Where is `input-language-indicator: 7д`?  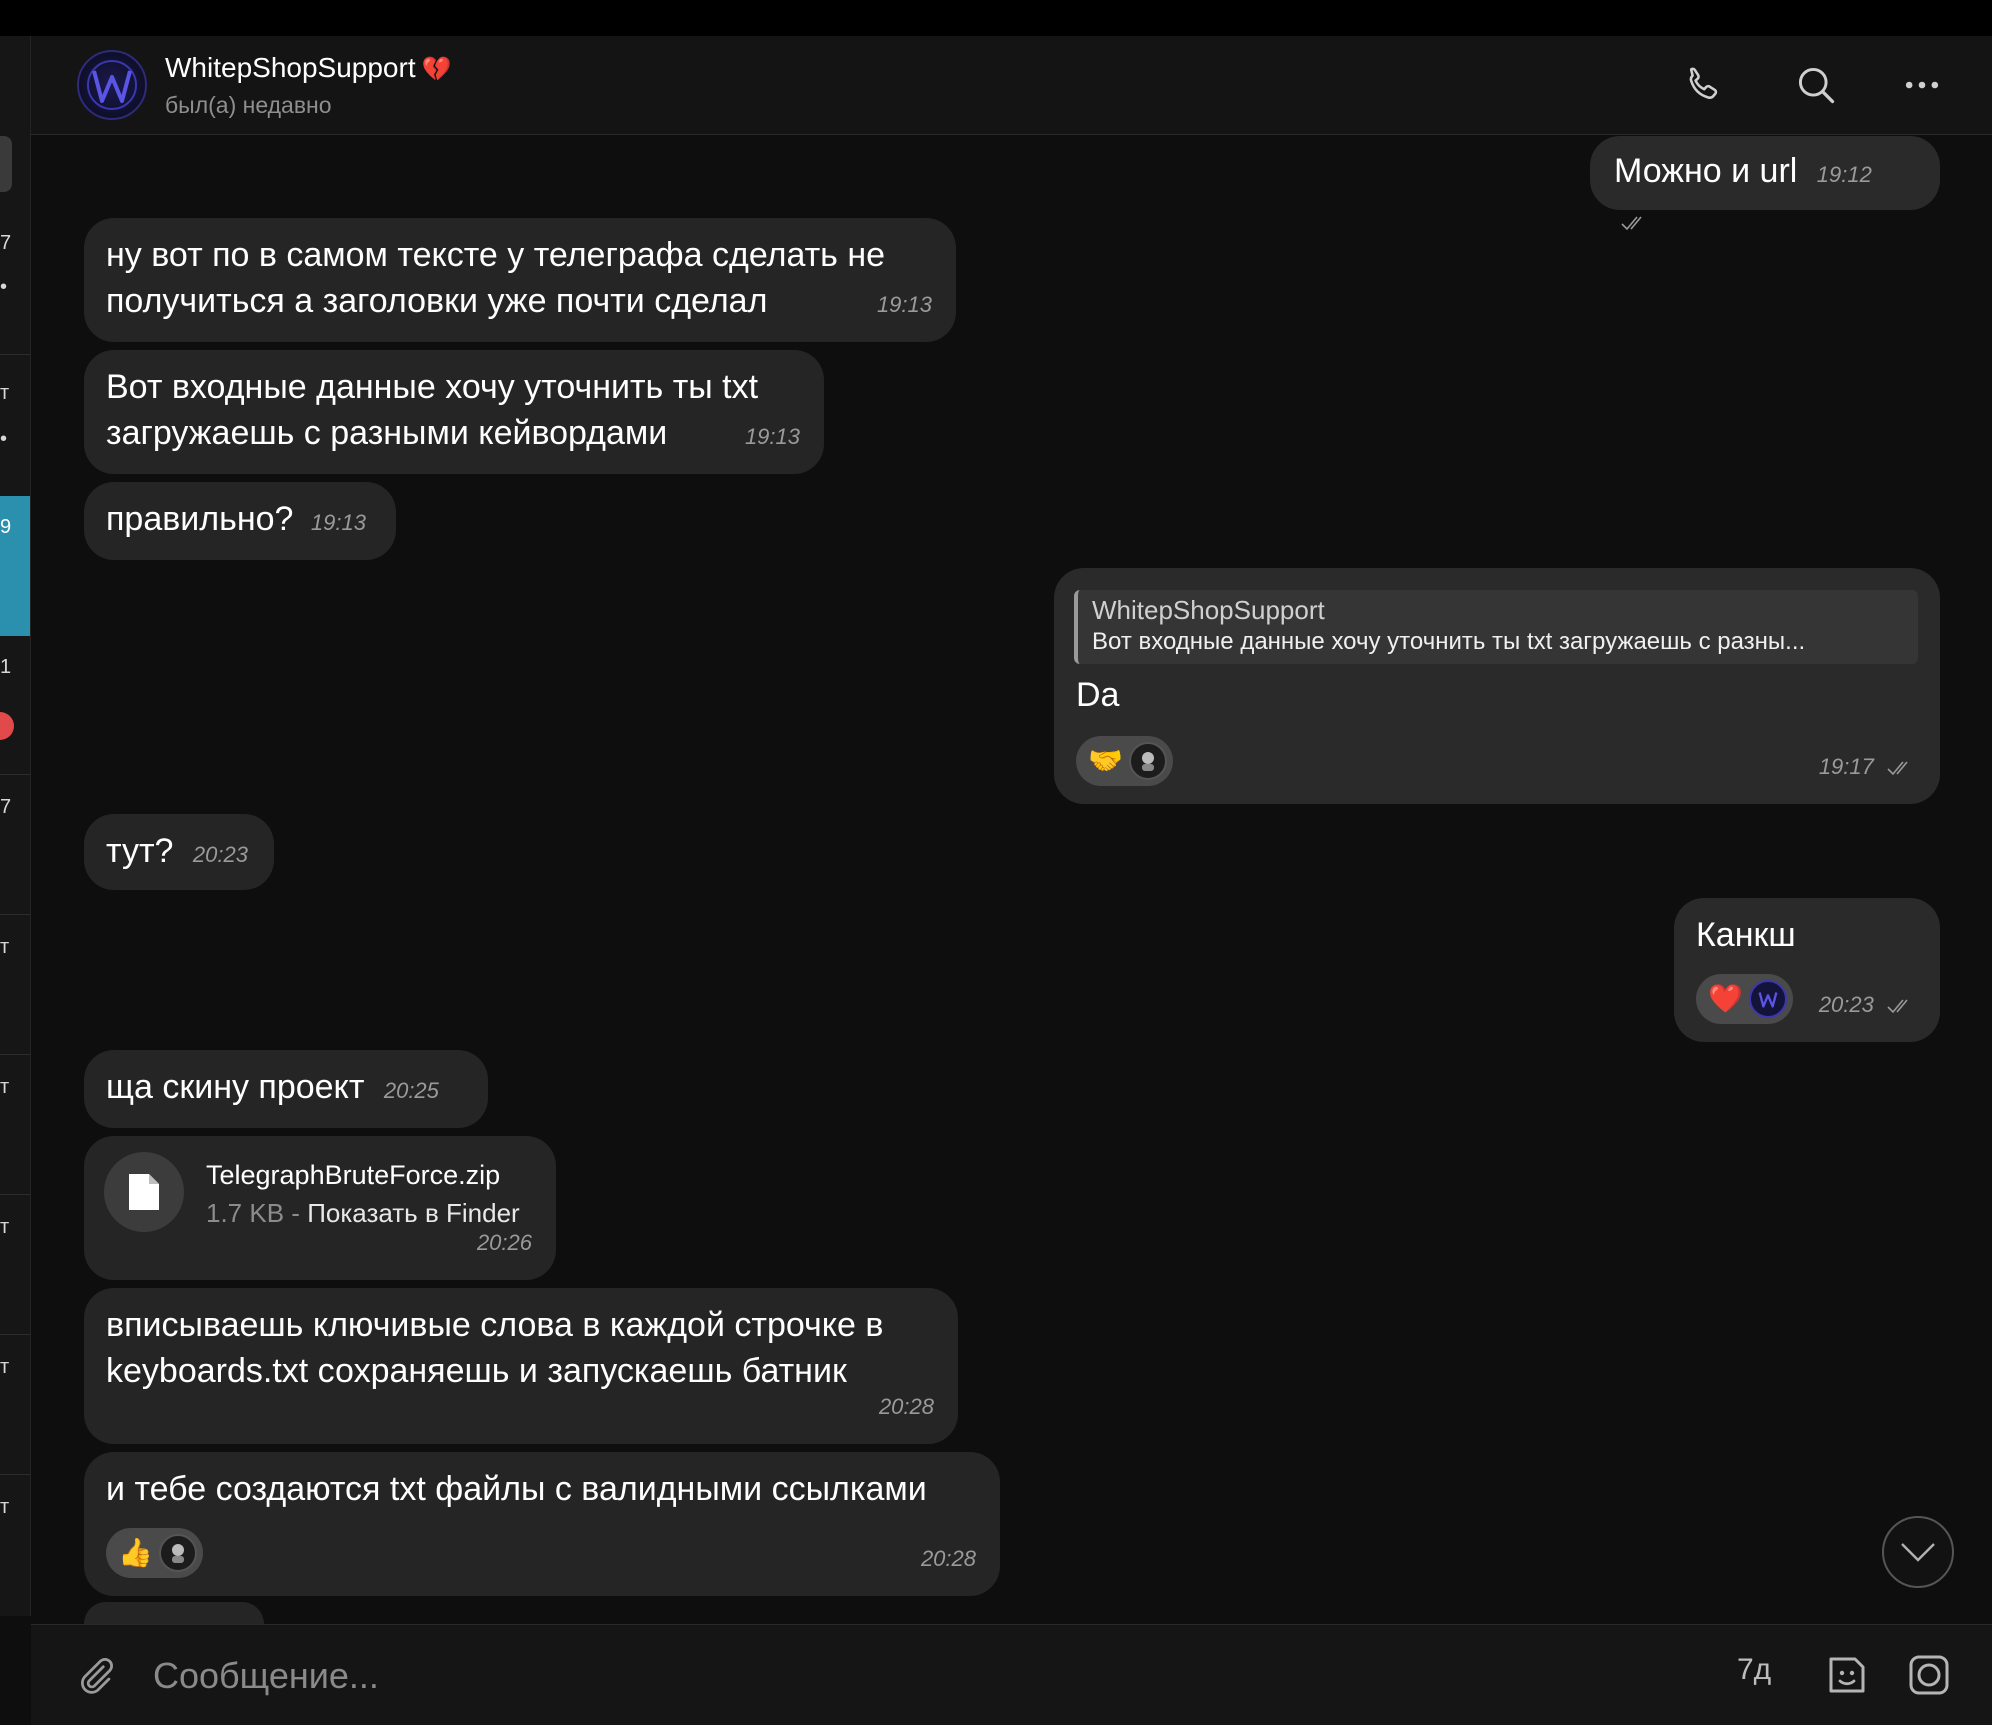
input-language-indicator: 7д is located at coordinates (1754, 1669).